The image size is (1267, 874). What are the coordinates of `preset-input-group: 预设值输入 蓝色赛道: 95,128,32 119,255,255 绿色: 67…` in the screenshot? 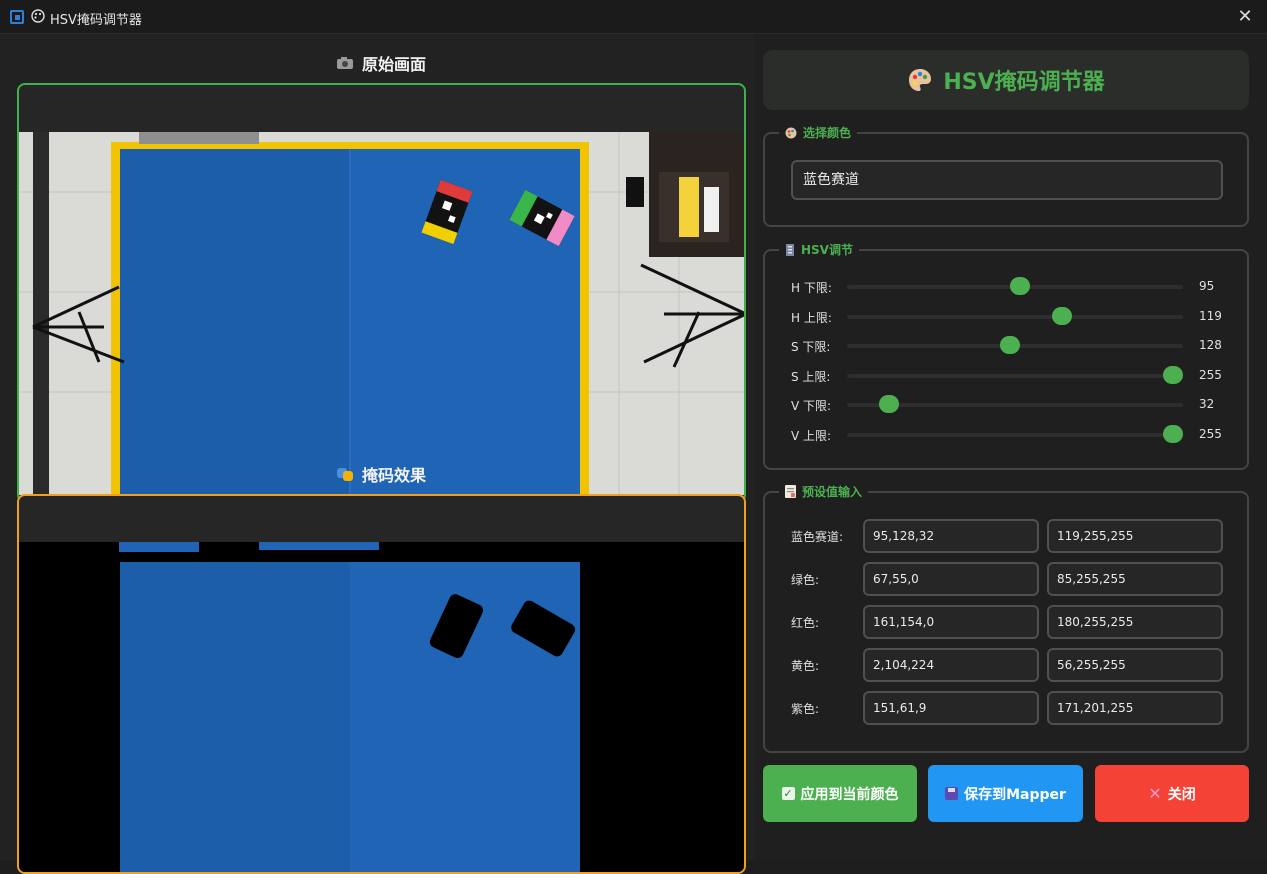 It's located at (1006, 618).